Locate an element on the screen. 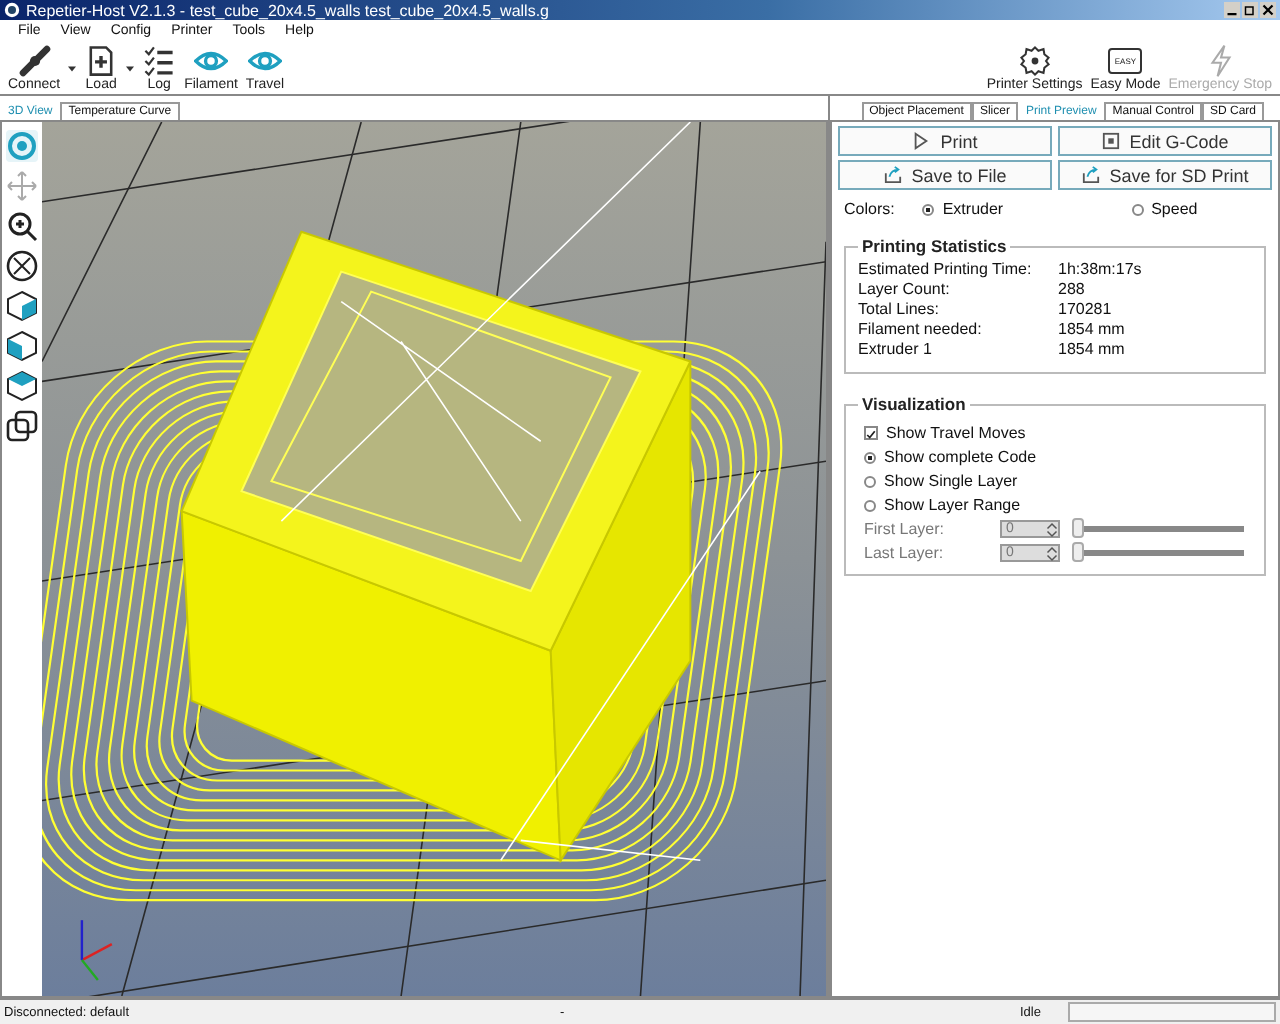 This screenshot has width=1280, height=1024. stat-value: 288 is located at coordinates (1071, 290).